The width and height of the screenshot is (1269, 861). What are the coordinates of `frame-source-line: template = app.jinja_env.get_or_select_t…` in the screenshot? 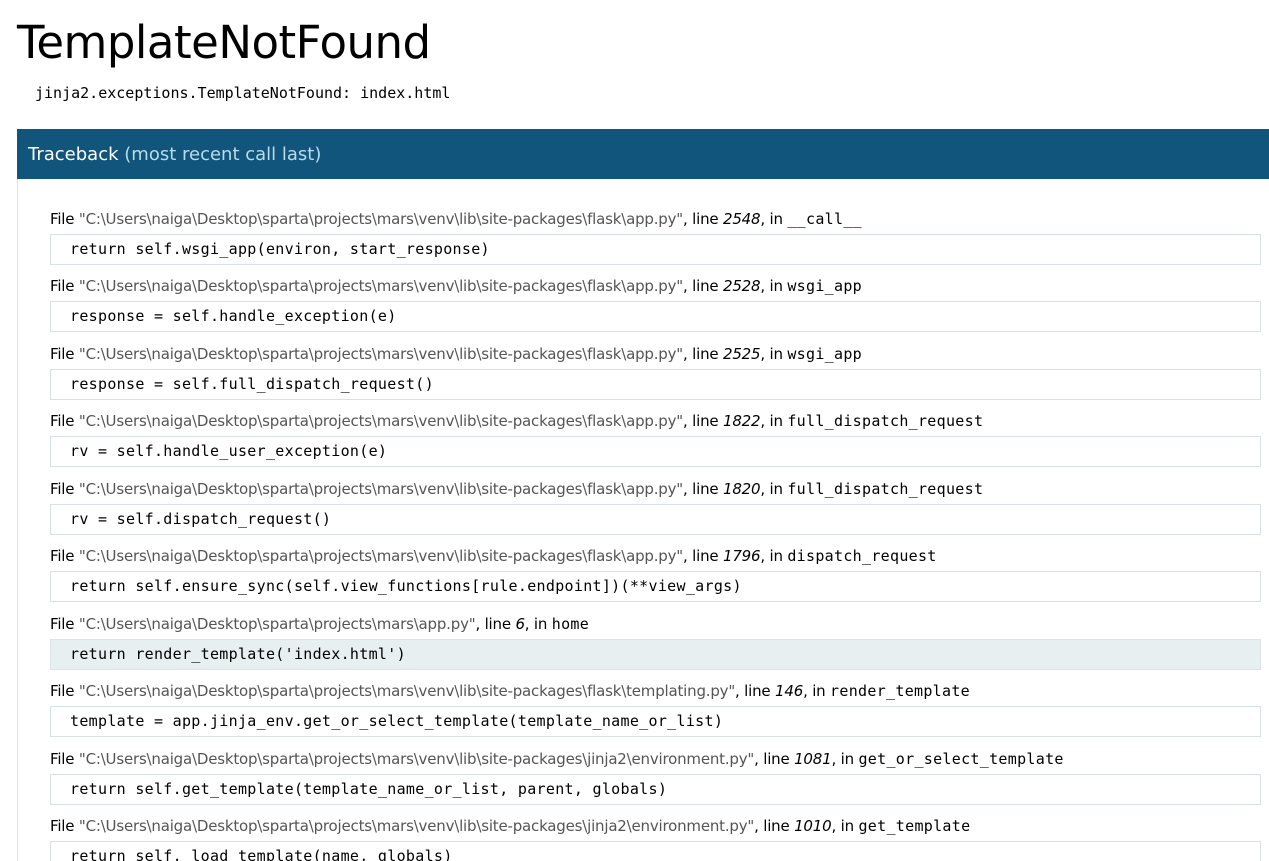 It's located at (655, 721).